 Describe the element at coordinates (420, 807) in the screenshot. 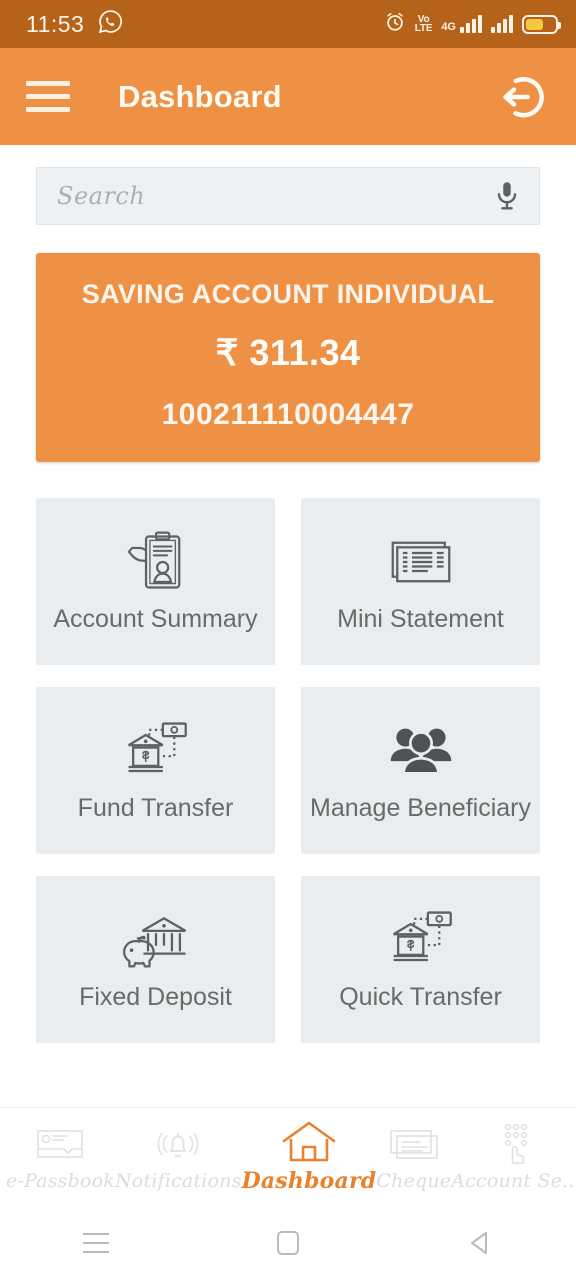

I see `tile-label: Manage Beneficiary` at that location.